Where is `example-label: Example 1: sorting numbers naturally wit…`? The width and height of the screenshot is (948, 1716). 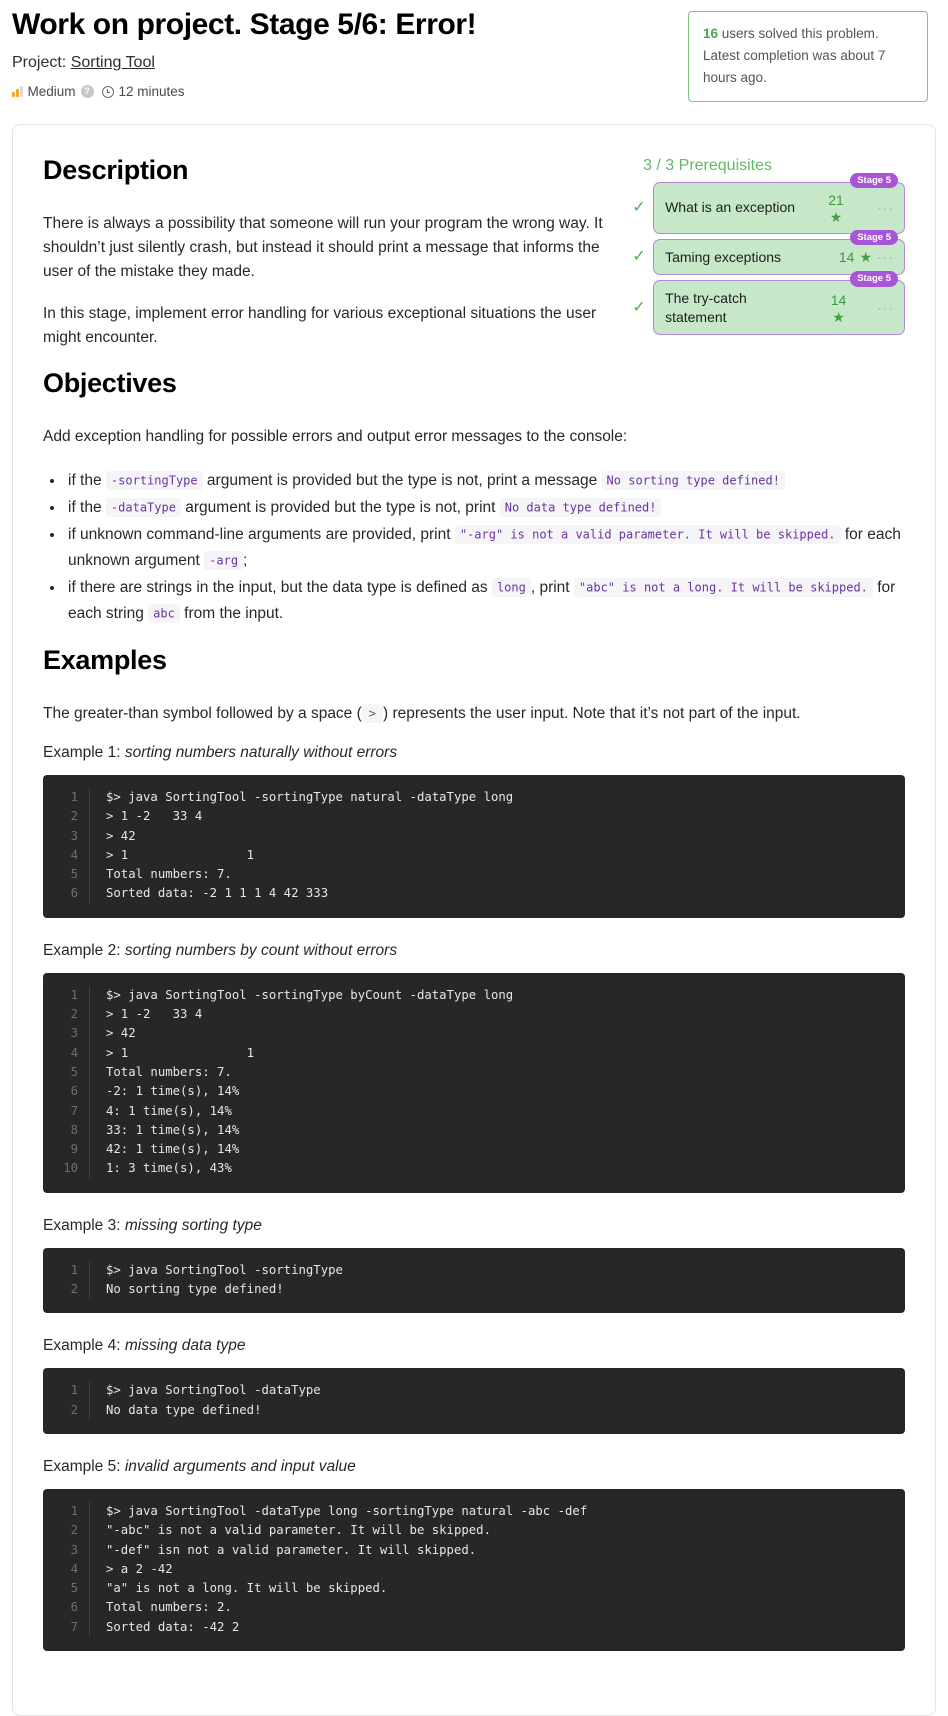
example-label: Example 1: sorting numbers naturally wit… is located at coordinates (474, 753).